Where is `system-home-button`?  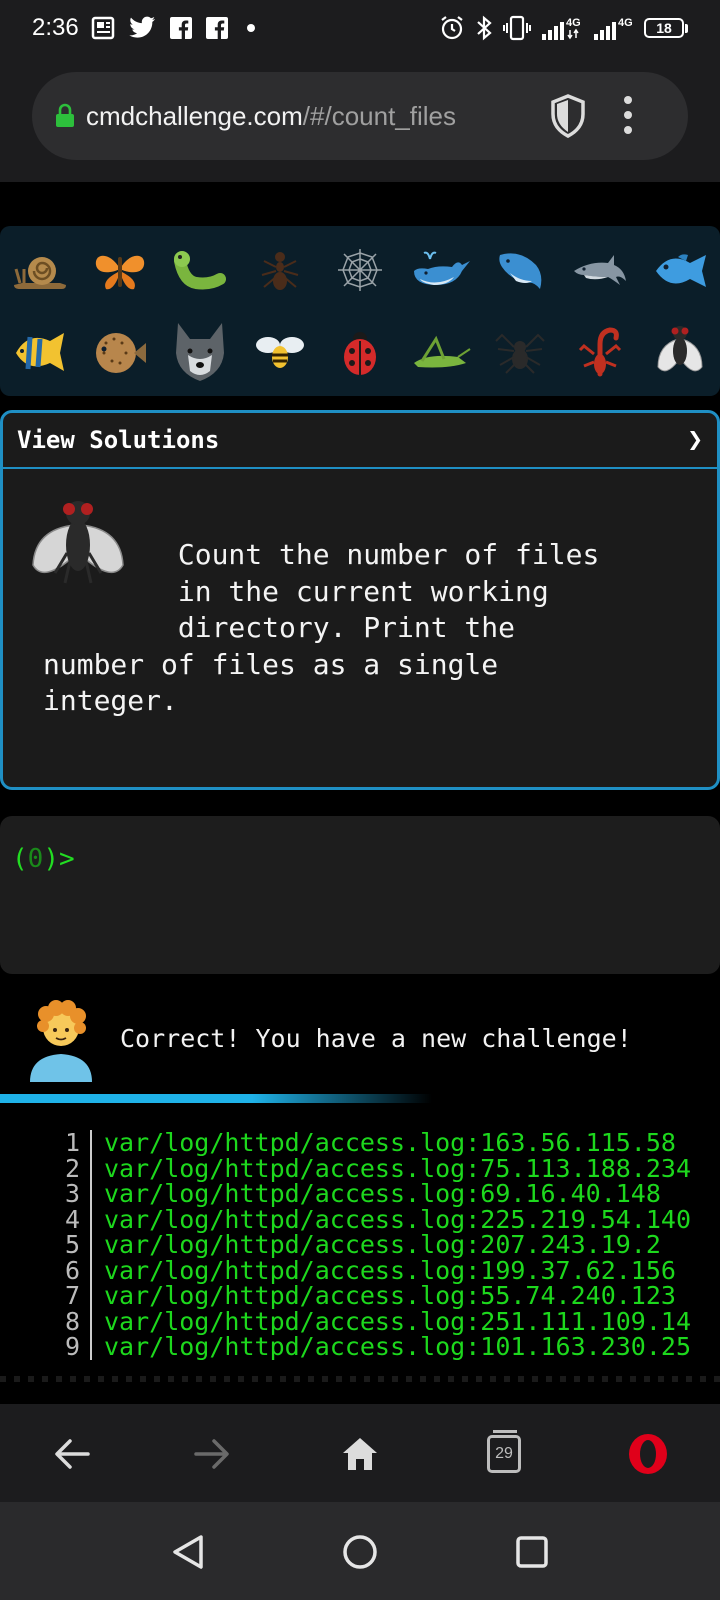
system-home-button is located at coordinates (360, 1552).